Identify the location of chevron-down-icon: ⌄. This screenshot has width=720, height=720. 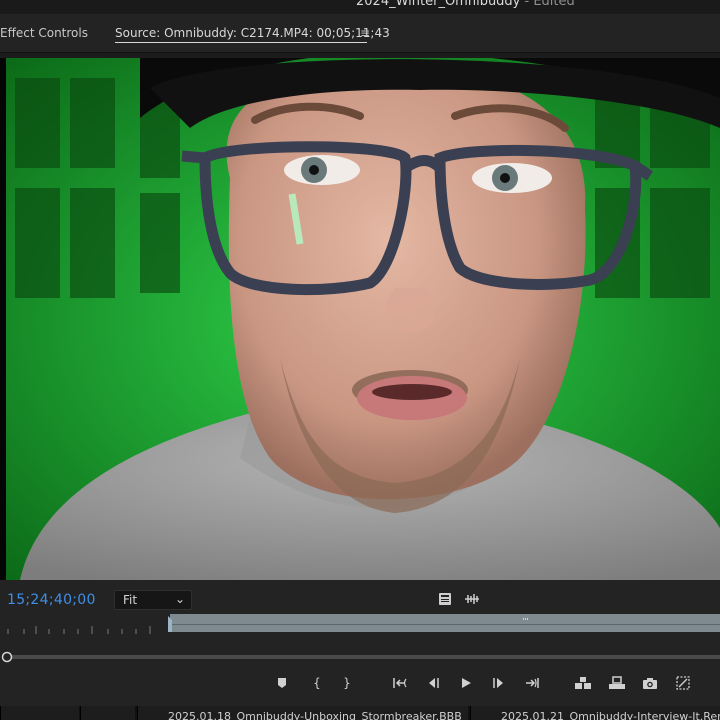
(179, 599).